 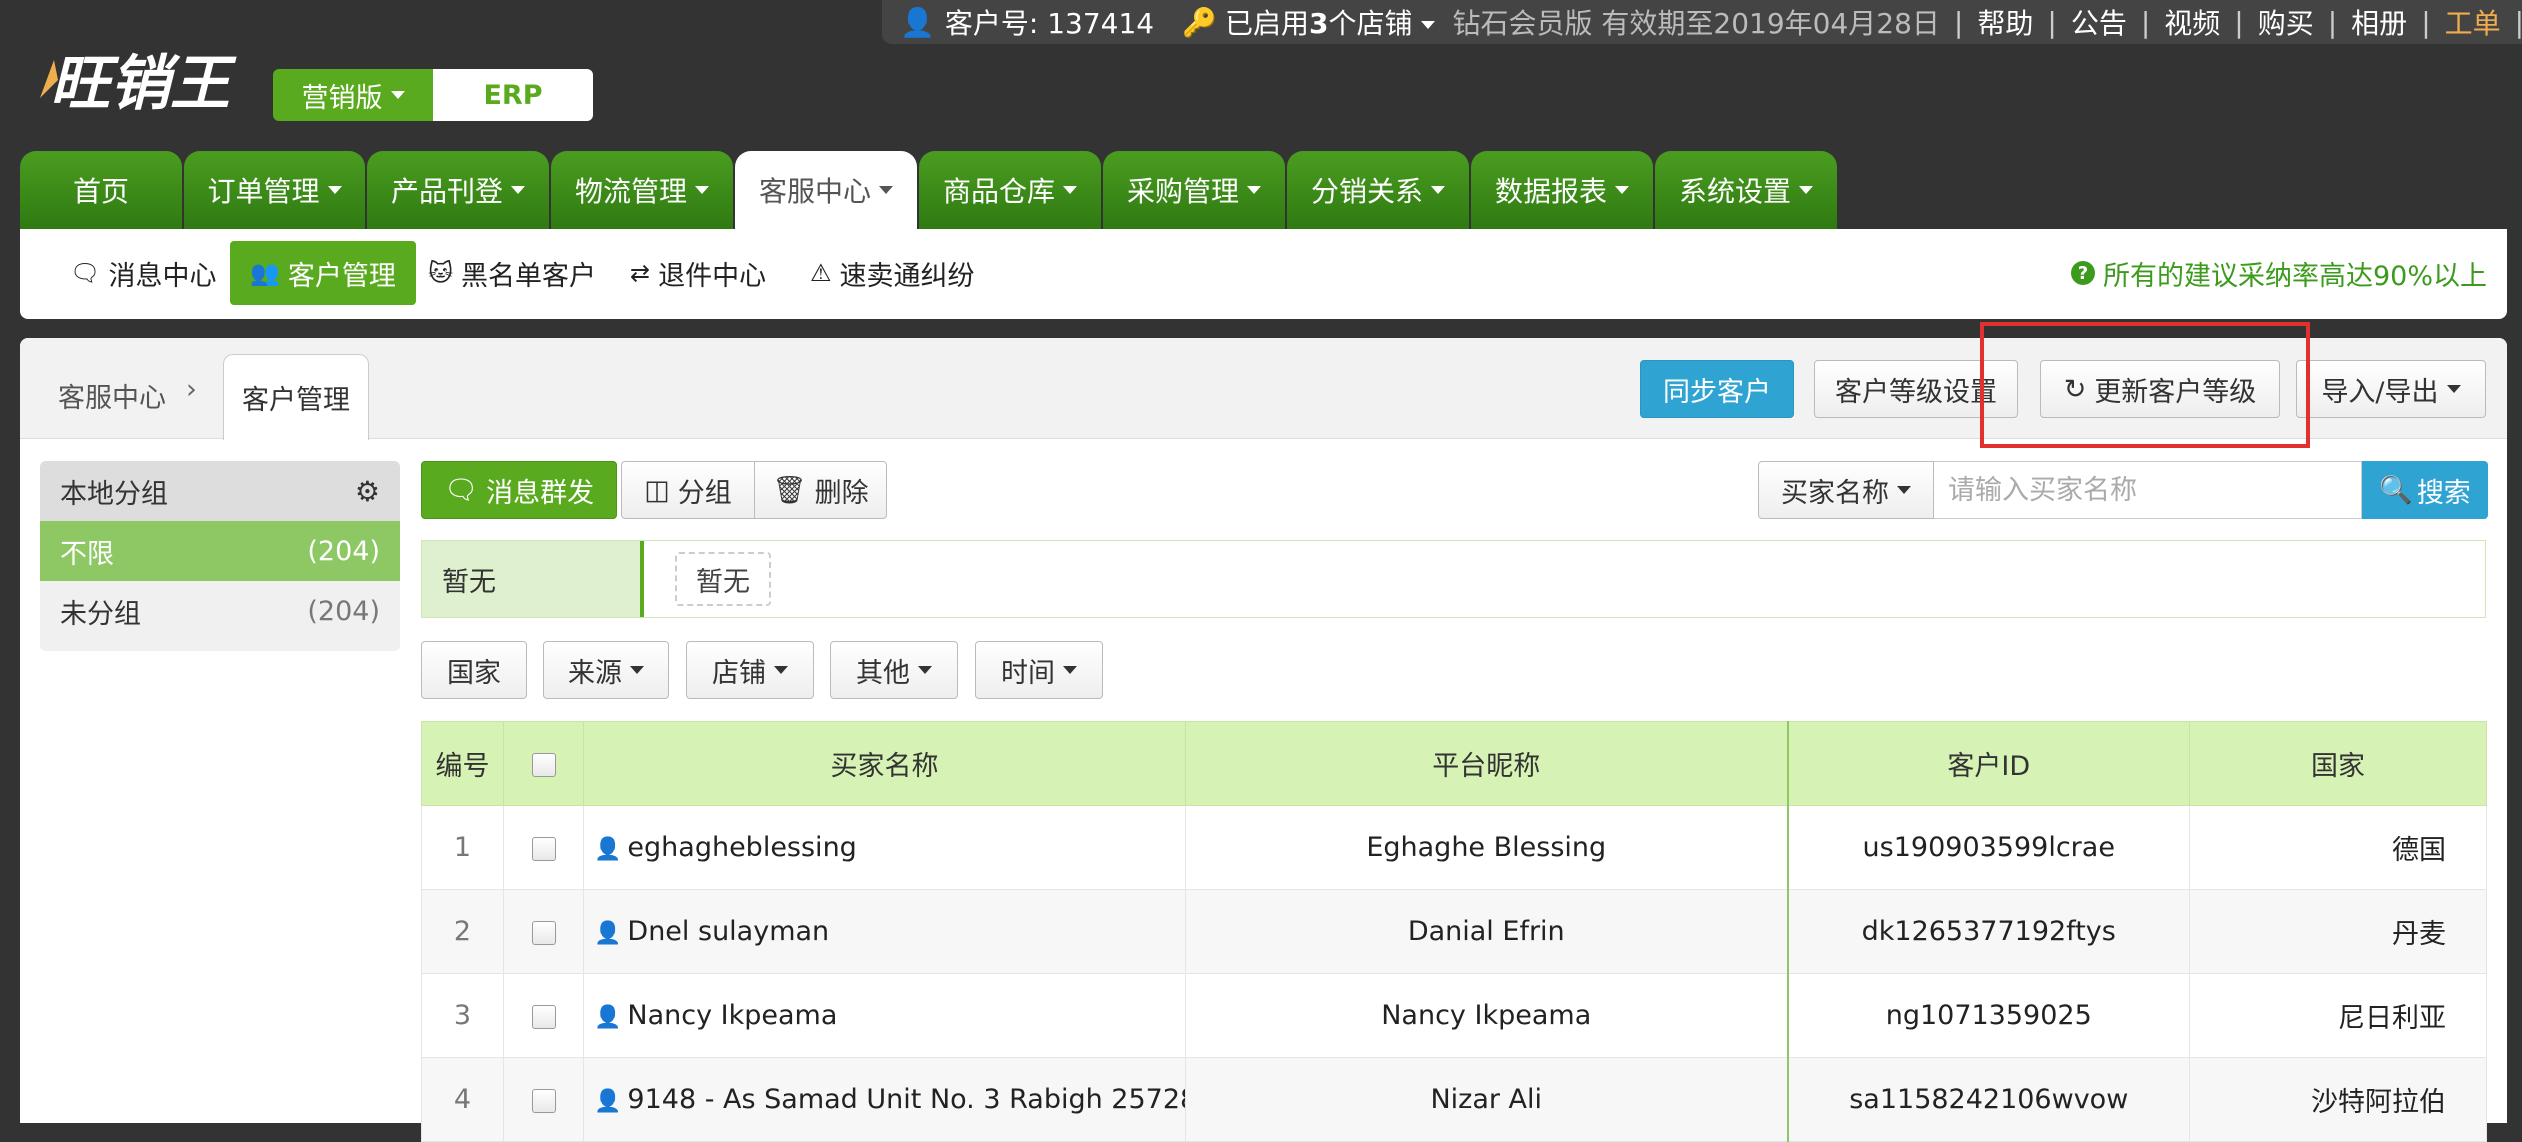 I want to click on filter-time-dropdown: 时间, so click(x=1039, y=670).